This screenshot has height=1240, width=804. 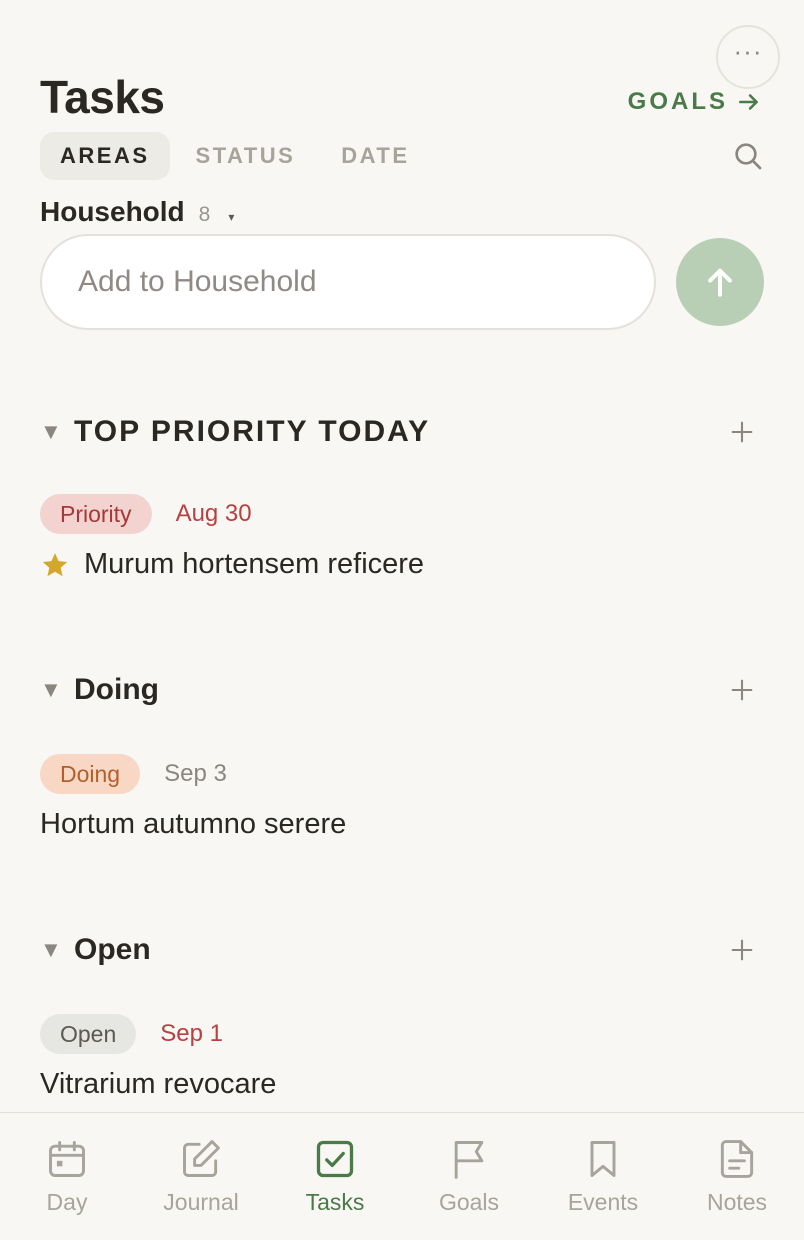 I want to click on tab-status: STATUS, so click(x=246, y=156).